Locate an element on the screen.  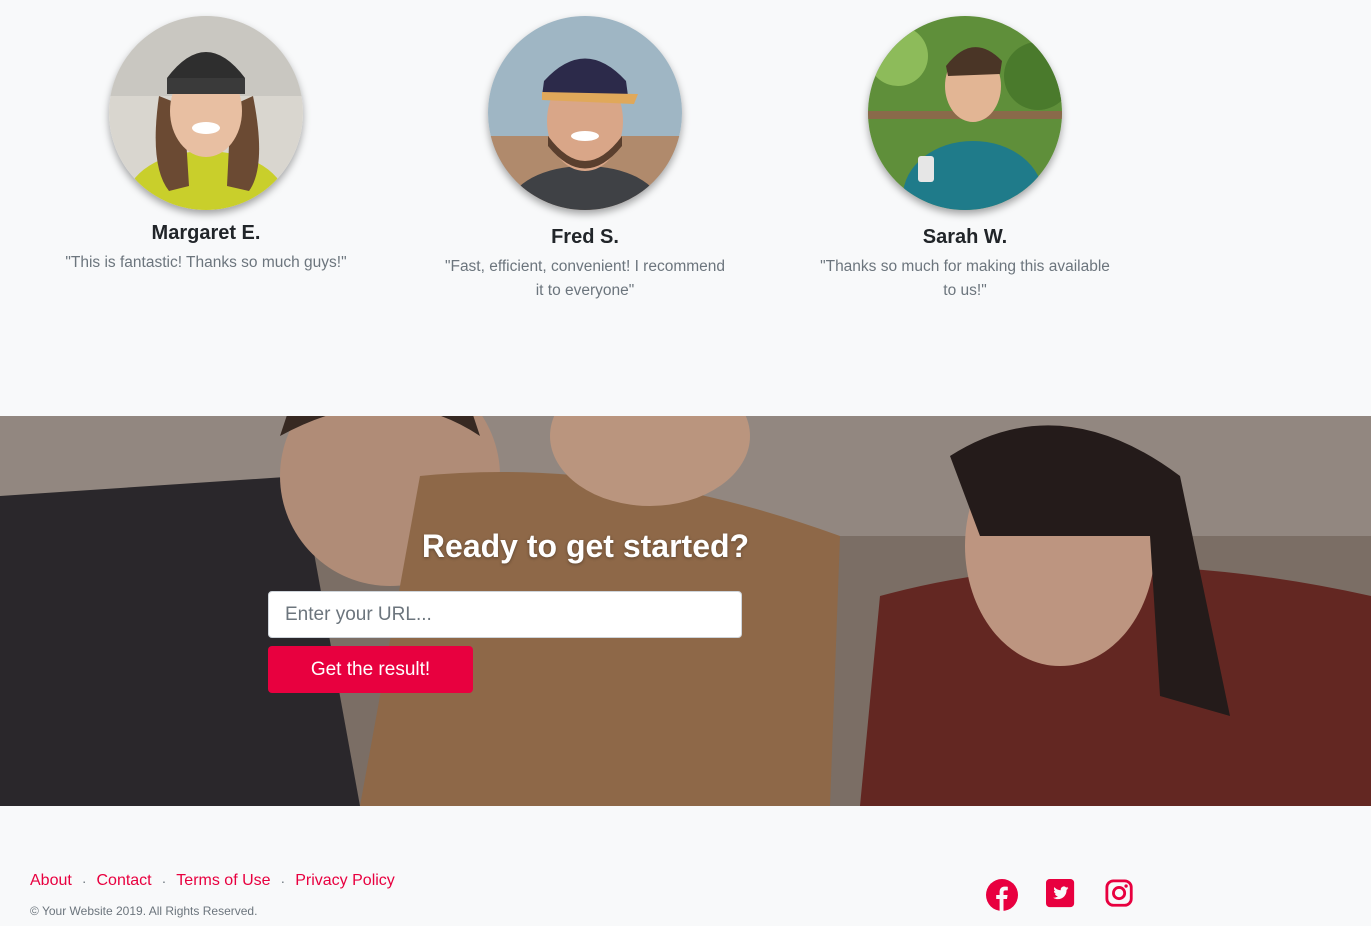
url-input is located at coordinates (505, 614).